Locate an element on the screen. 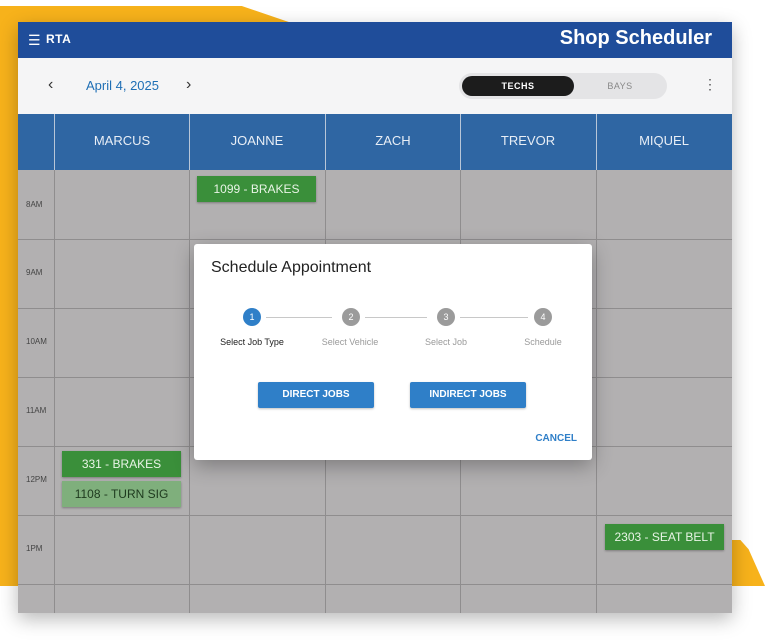 This screenshot has height=640, width=768. step-4-indicator: 4 is located at coordinates (543, 317).